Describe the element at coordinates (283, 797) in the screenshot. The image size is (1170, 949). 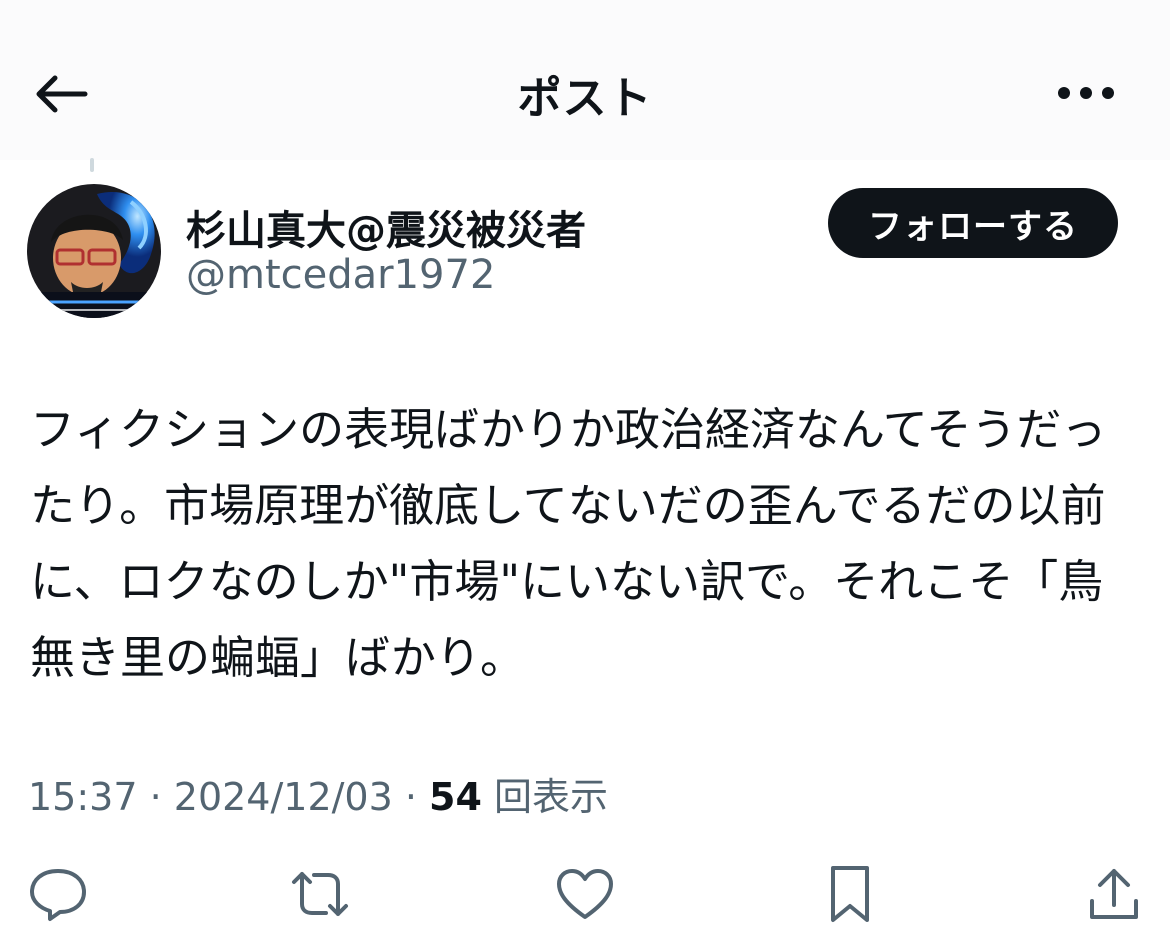
I see `post-date: 2024/12/03` at that location.